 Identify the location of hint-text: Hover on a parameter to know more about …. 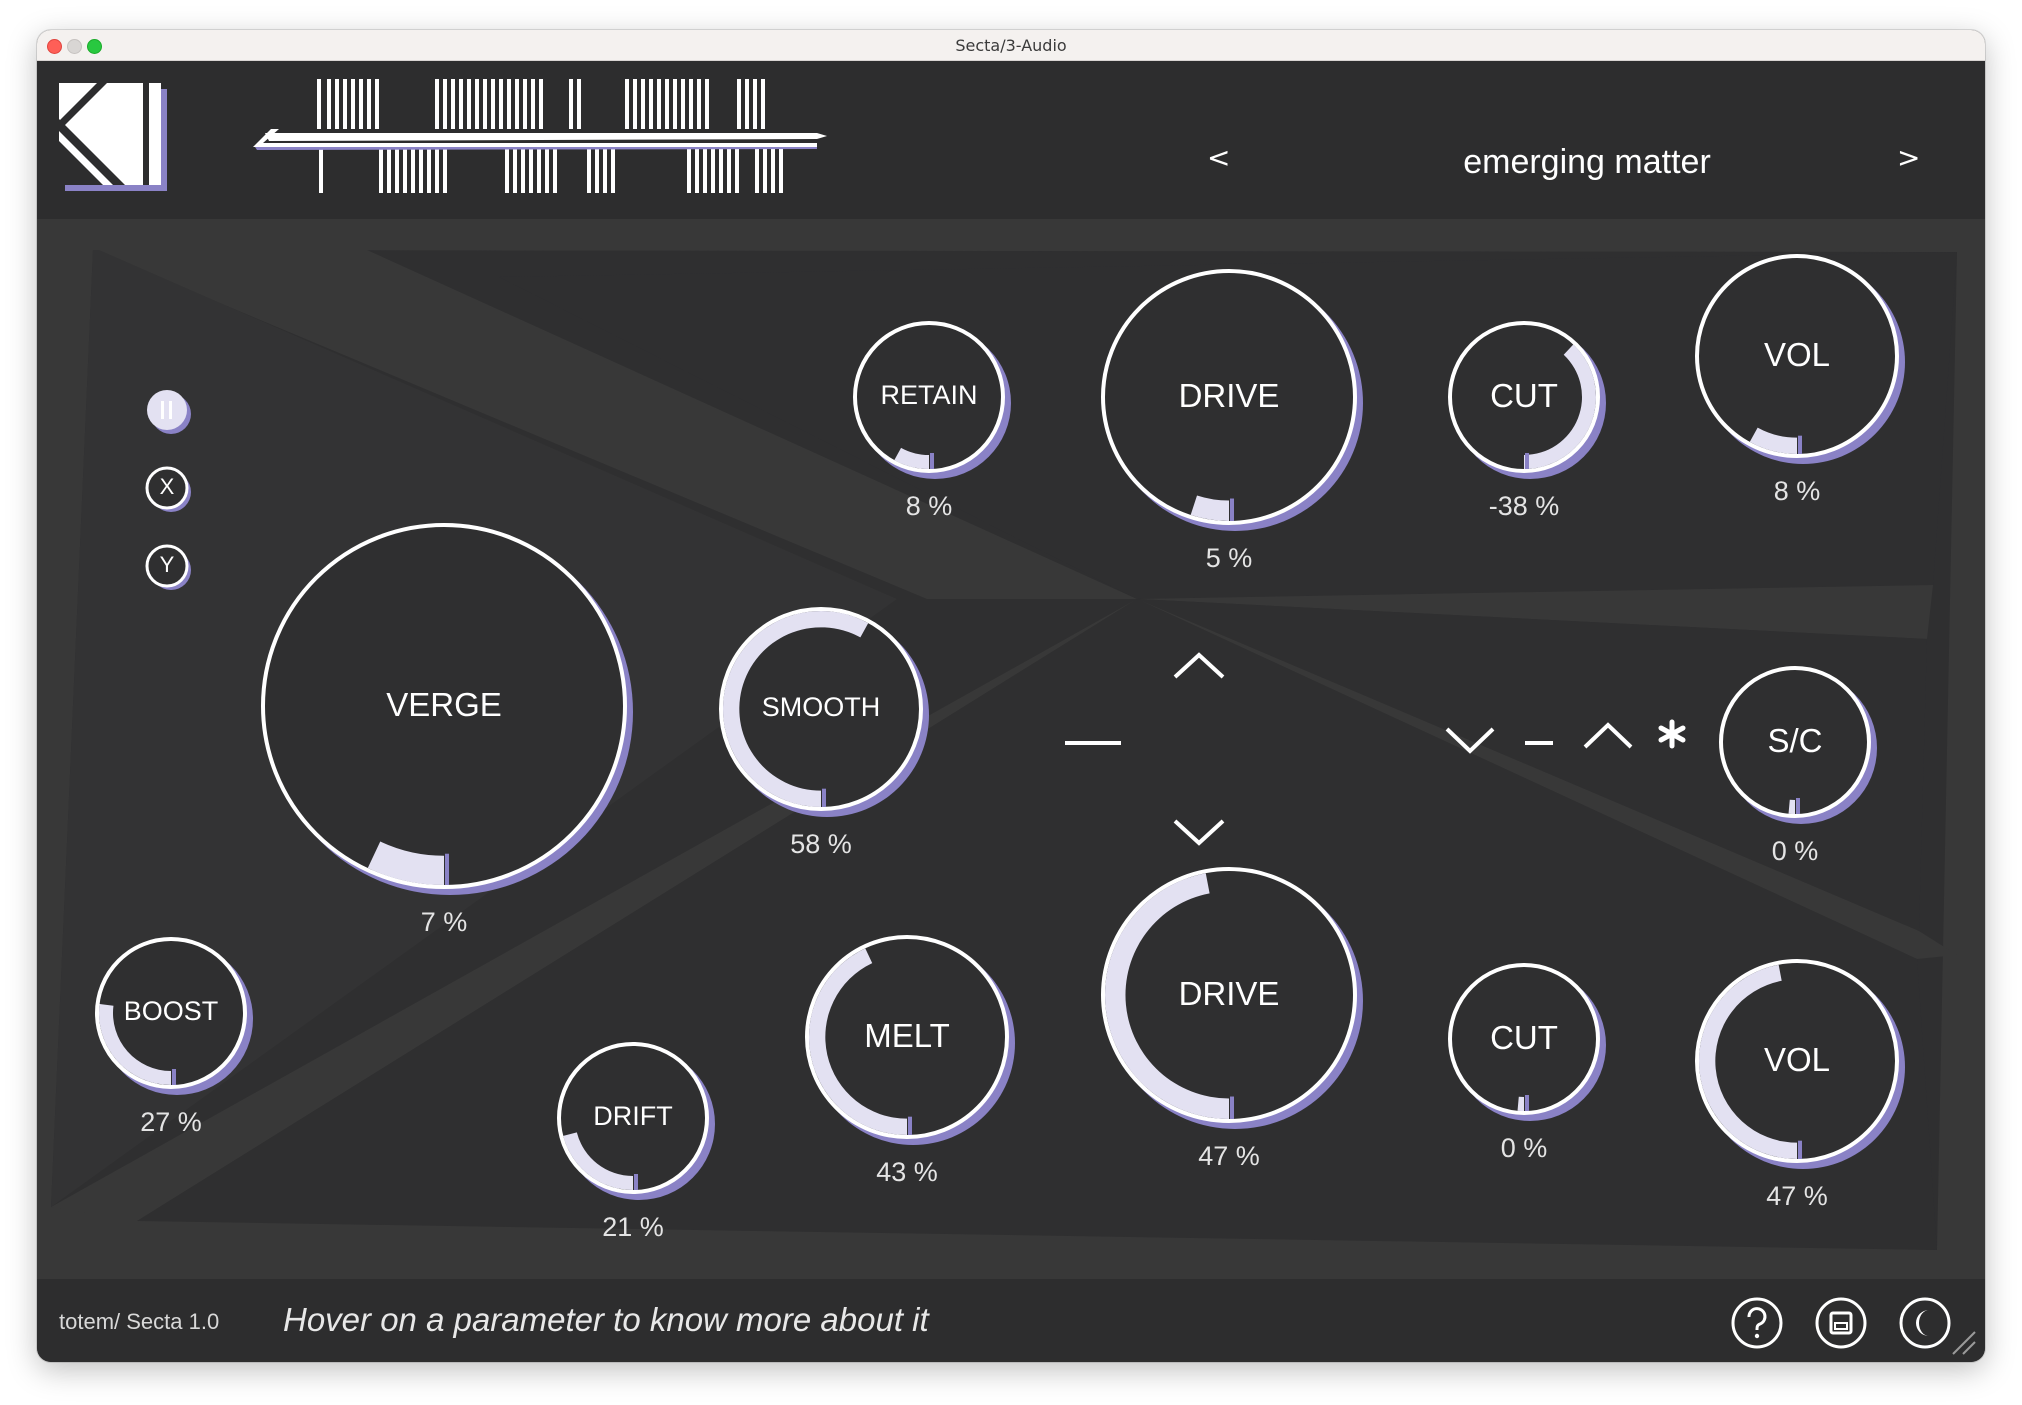
(606, 1319).